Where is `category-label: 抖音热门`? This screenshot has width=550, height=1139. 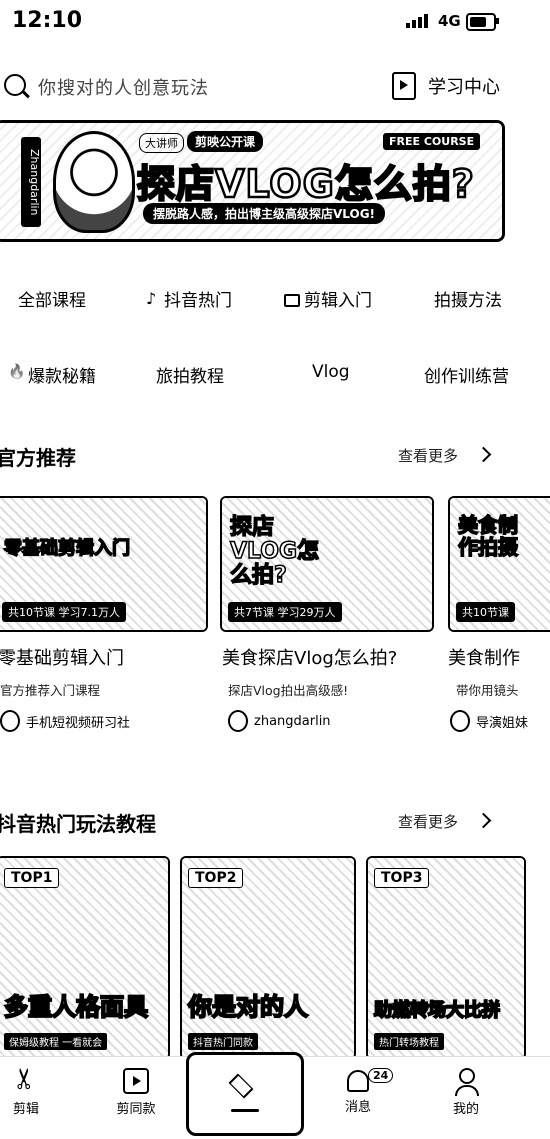
category-label: 抖音热门 is located at coordinates (198, 301).